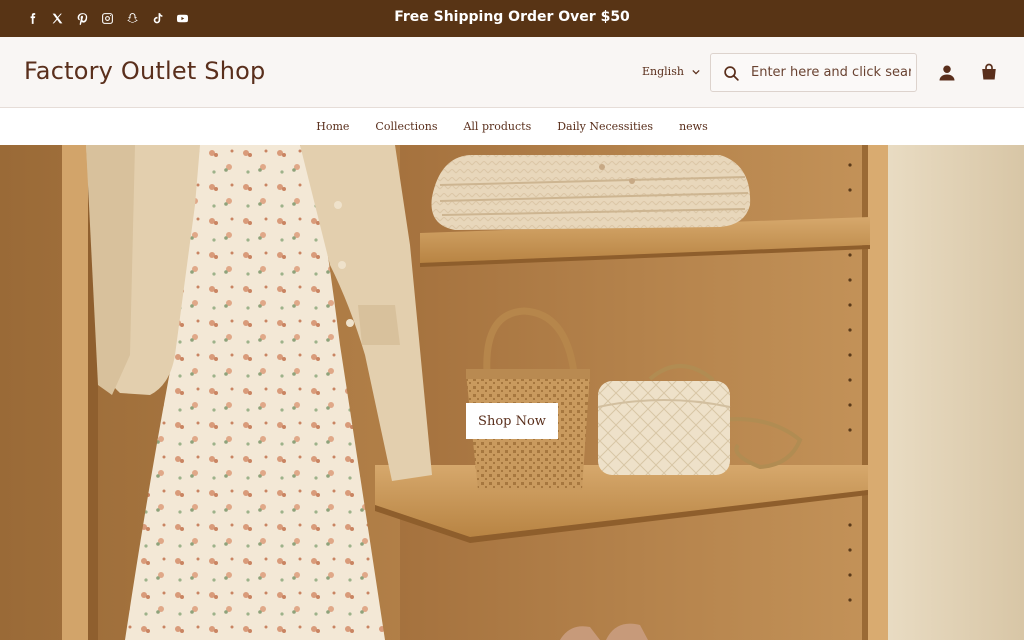  What do you see at coordinates (947, 73) in the screenshot?
I see `account-icon` at bounding box center [947, 73].